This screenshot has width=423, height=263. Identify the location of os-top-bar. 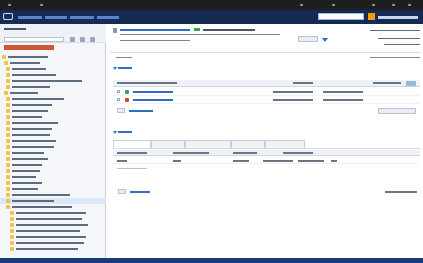
(211, 5).